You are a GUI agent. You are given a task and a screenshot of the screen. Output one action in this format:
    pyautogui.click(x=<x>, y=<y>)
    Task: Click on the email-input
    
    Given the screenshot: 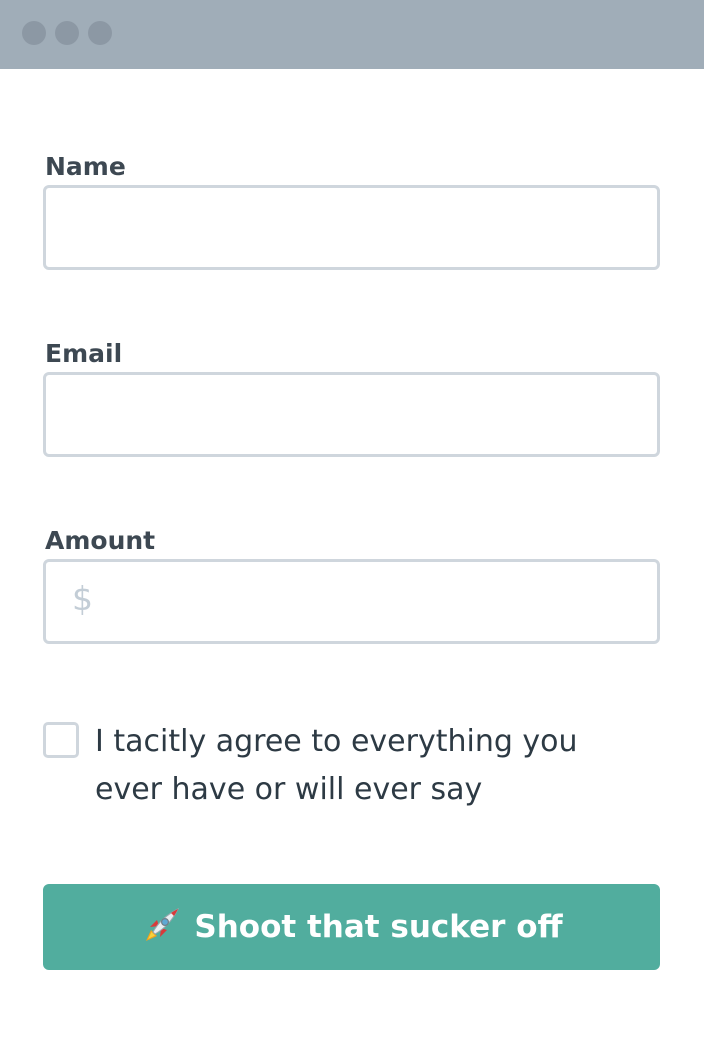 What is the action you would take?
    pyautogui.click(x=351, y=414)
    